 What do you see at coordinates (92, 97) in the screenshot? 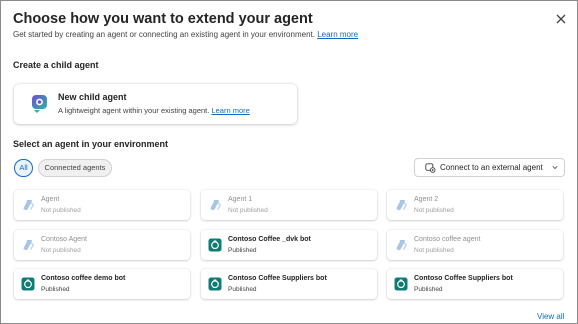
I see `child-agent-title: New child agent` at bounding box center [92, 97].